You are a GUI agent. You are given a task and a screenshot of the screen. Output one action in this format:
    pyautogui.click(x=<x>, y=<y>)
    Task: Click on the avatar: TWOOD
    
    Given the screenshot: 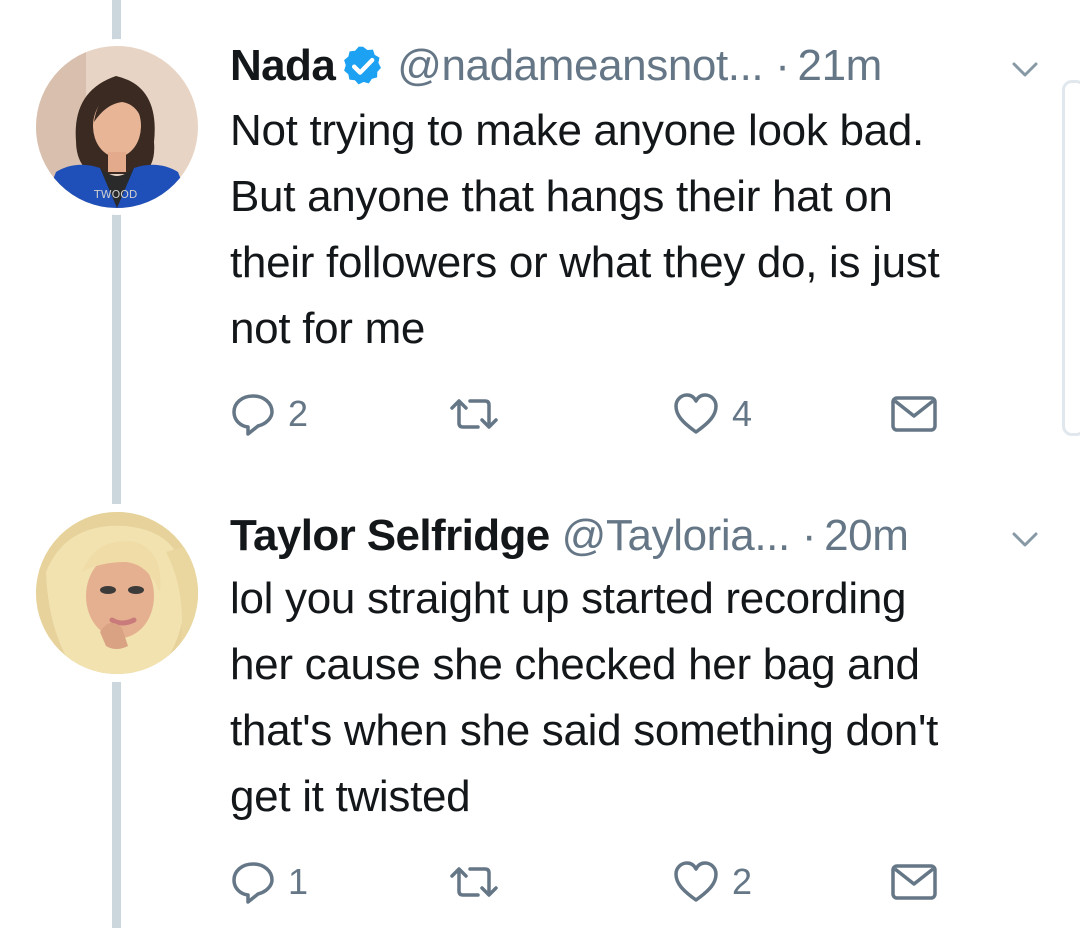 What is the action you would take?
    pyautogui.click(x=117, y=127)
    